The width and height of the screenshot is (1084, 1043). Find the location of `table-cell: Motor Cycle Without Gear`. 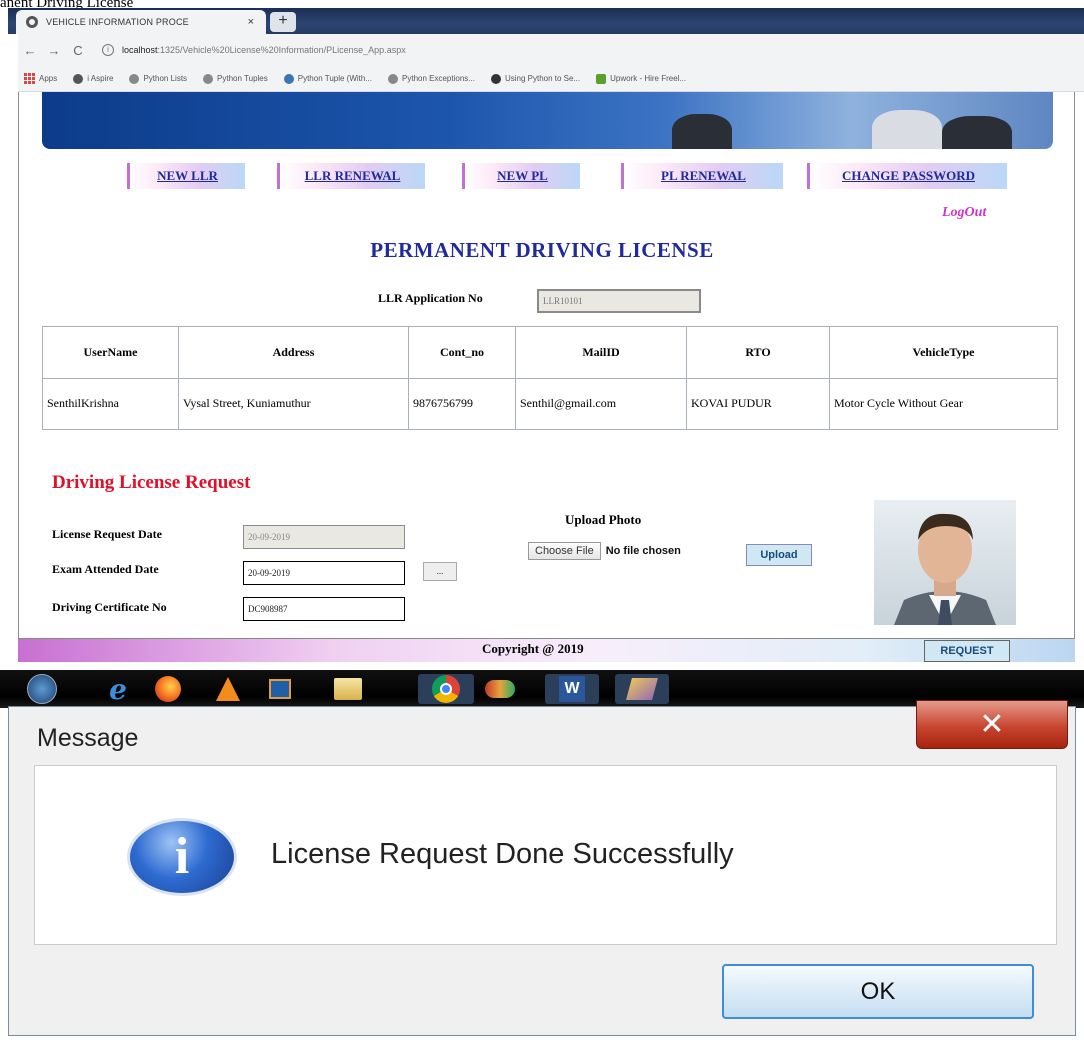

table-cell: Motor Cycle Without Gear is located at coordinates (943, 403).